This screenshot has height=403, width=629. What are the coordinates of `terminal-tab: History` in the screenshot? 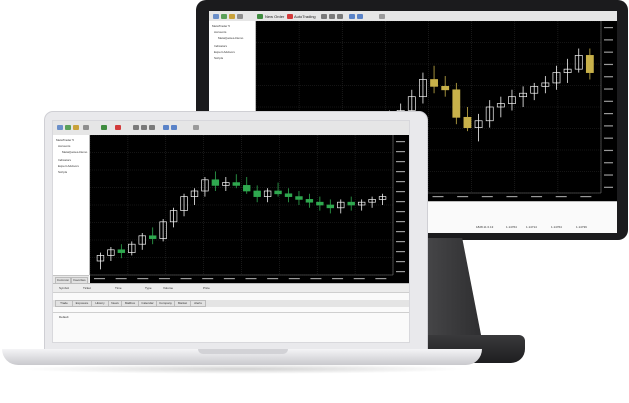 It's located at (100, 303).